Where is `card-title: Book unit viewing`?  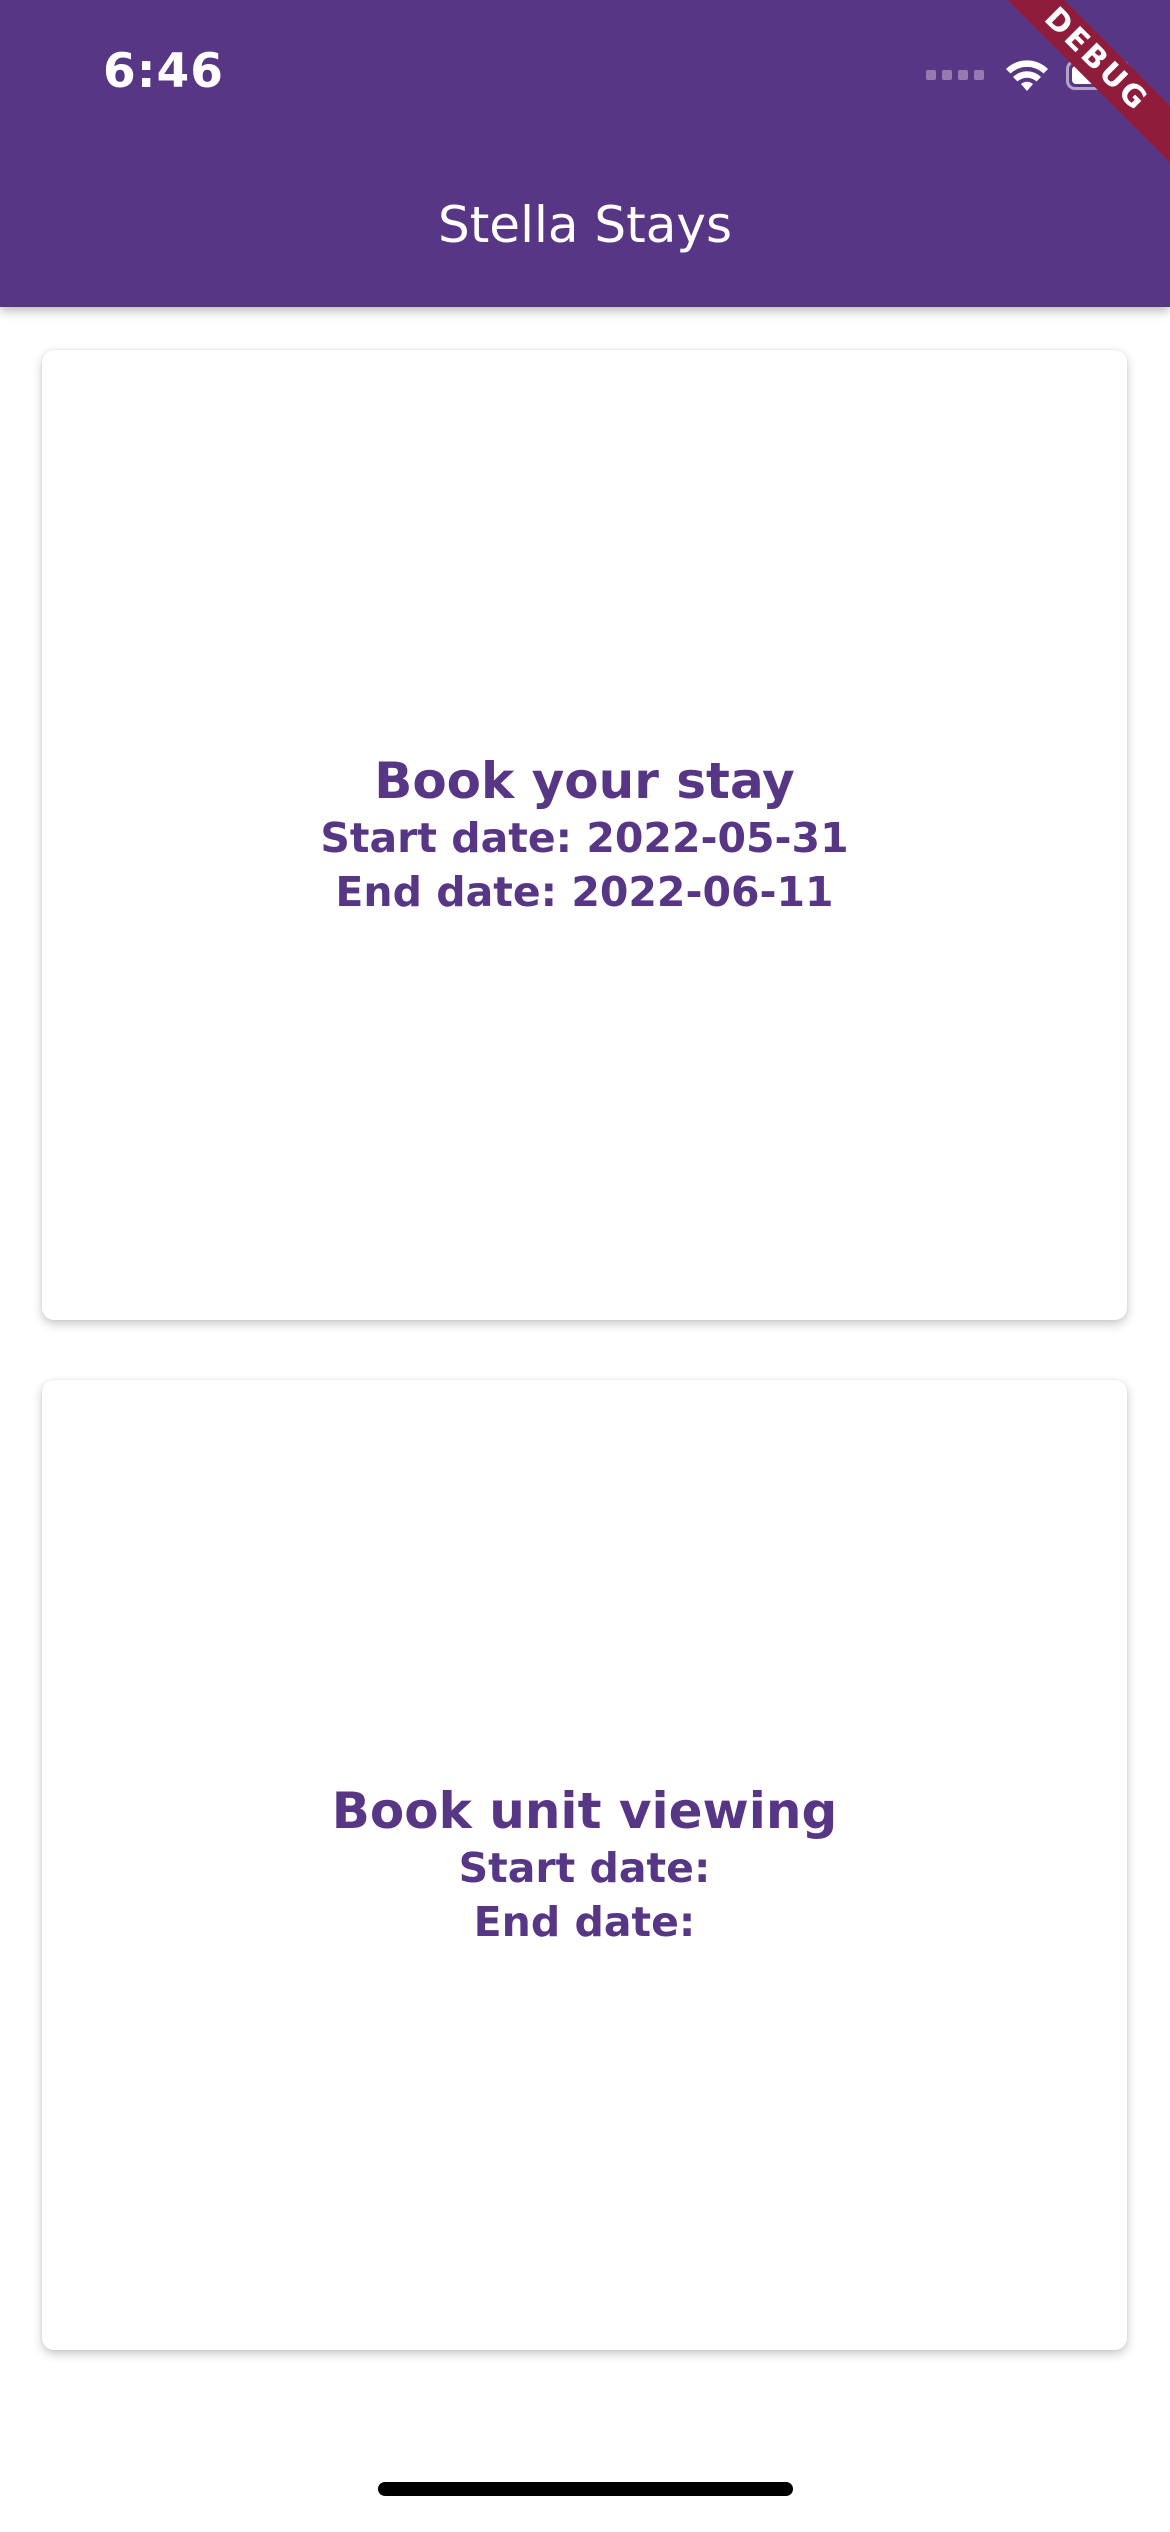 card-title: Book unit viewing is located at coordinates (584, 1811).